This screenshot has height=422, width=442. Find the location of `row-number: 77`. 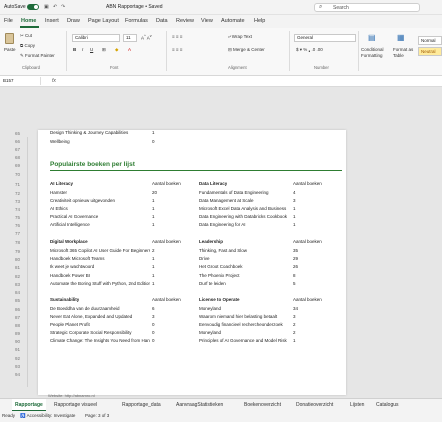

row-number: 77 is located at coordinates (12, 233).